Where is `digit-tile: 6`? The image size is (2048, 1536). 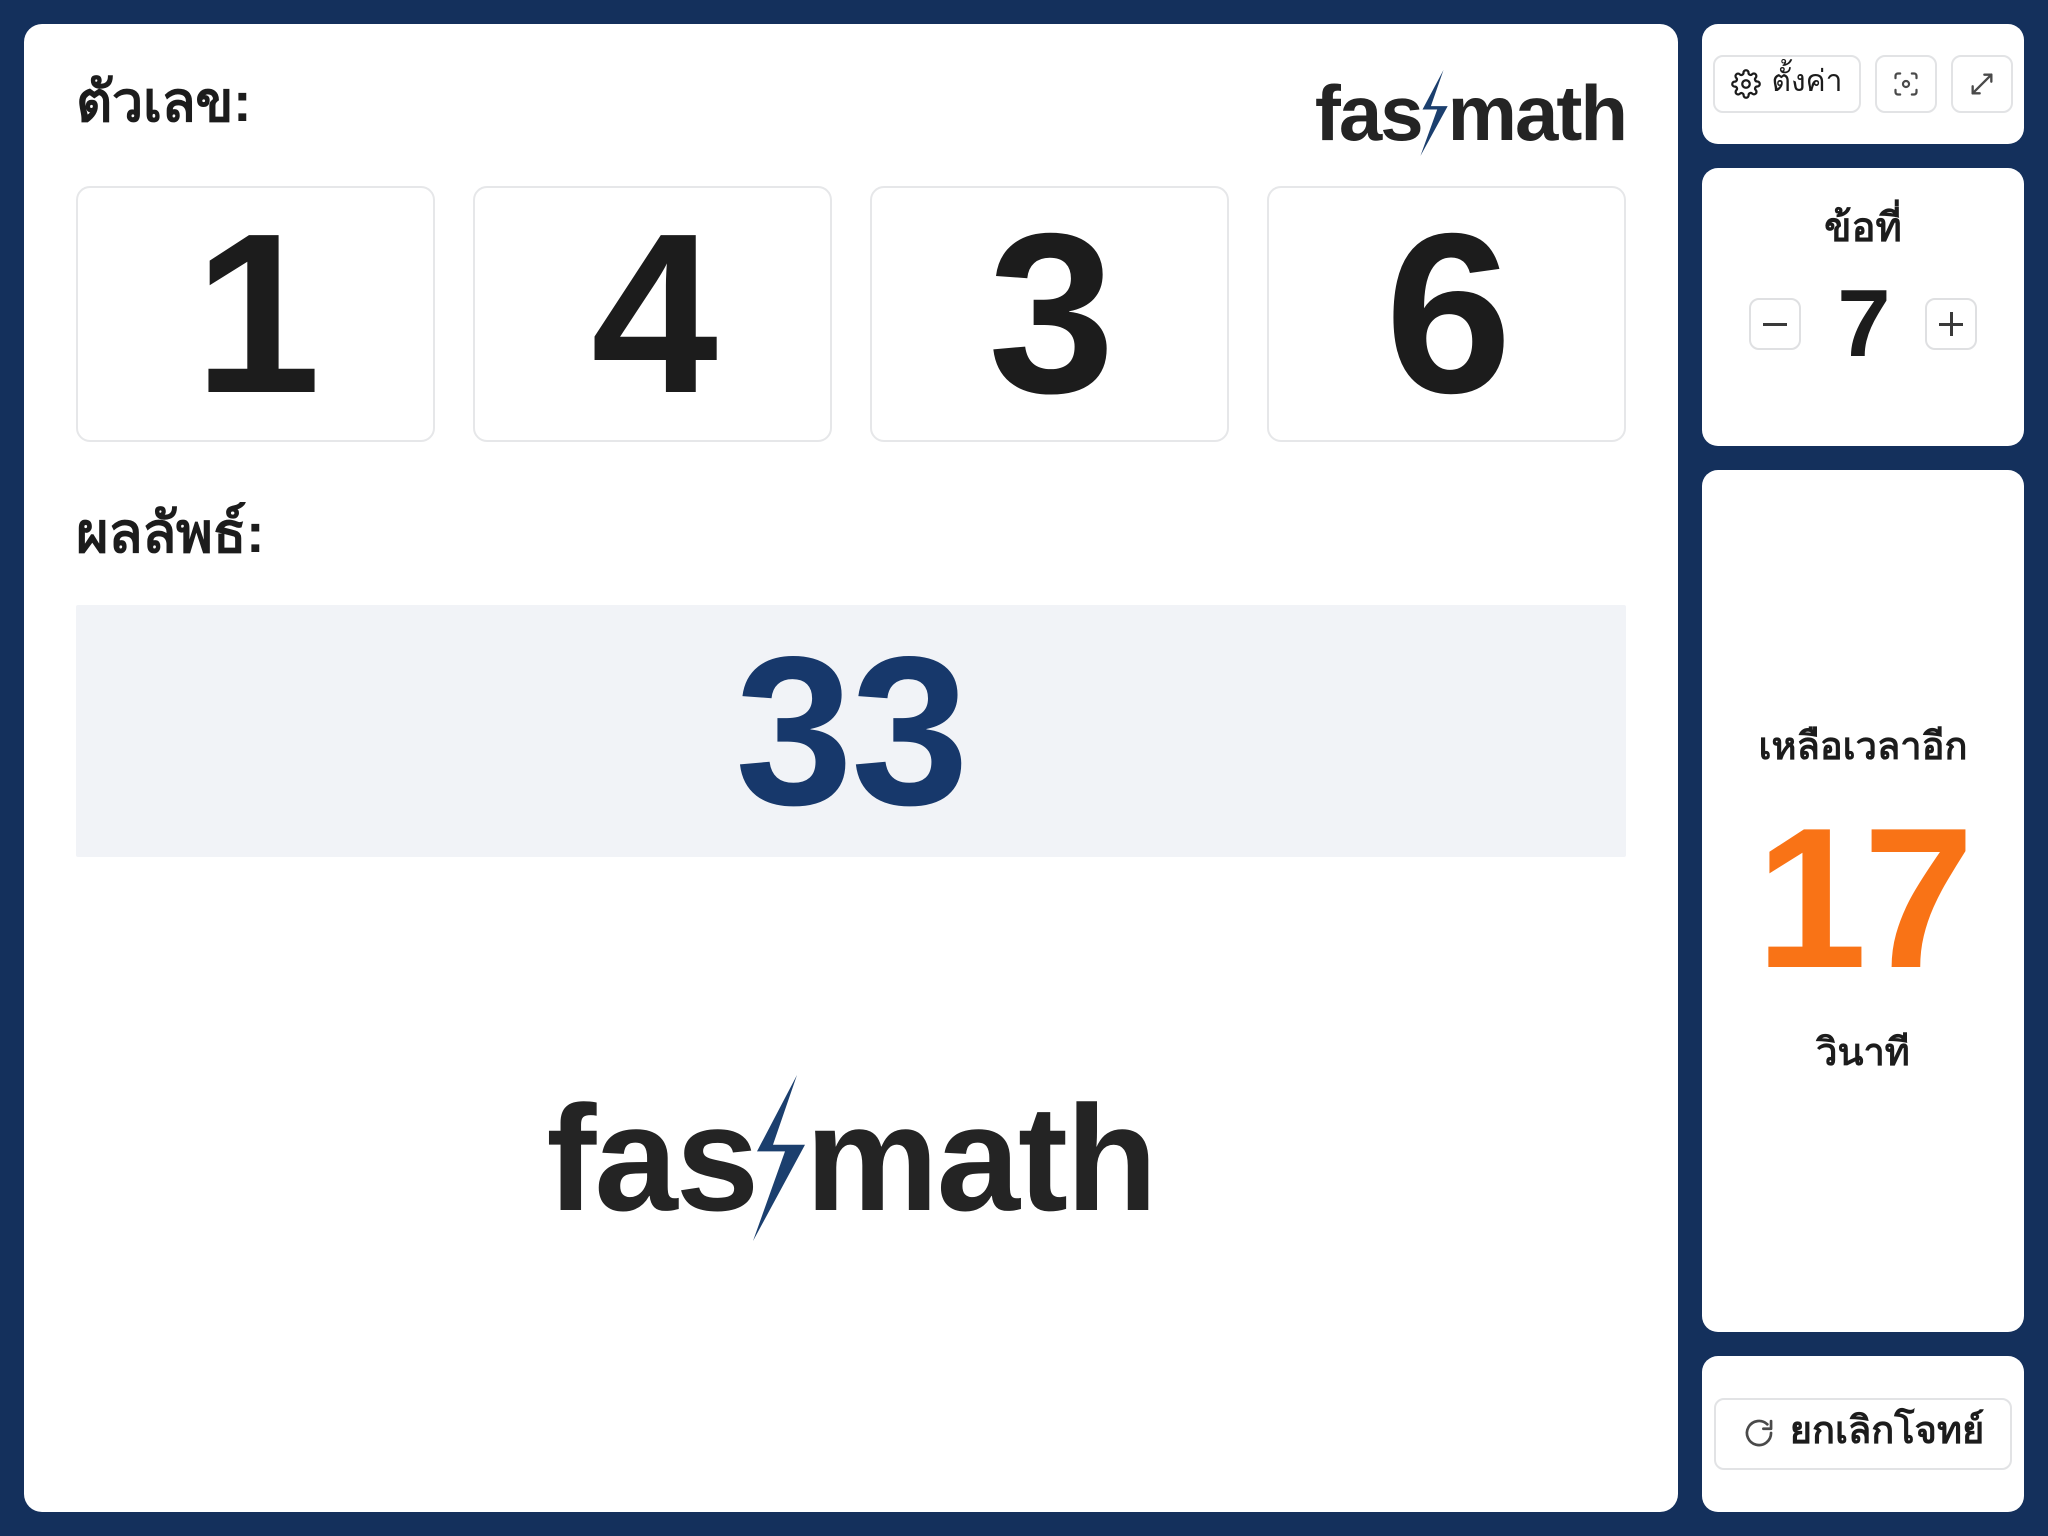 digit-tile: 6 is located at coordinates (1446, 314).